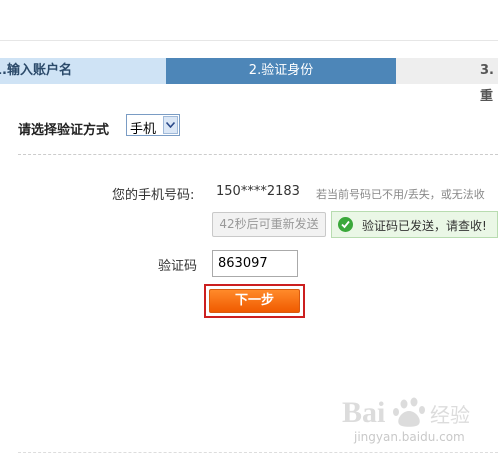  I want to click on baidu-jingyan-watermark: Bai 经验 jingyan.baidu.com, so click(408, 425).